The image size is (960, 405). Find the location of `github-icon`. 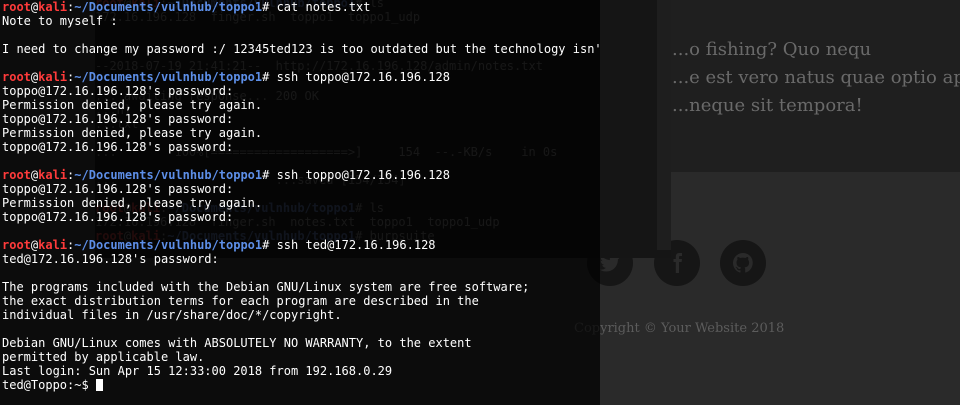

github-icon is located at coordinates (743, 263).